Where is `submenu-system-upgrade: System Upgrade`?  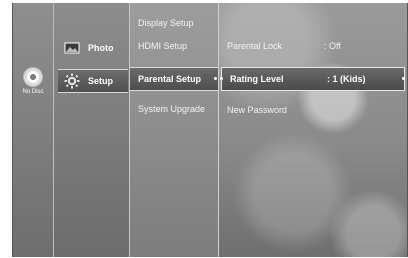 submenu-system-upgrade: System Upgrade is located at coordinates (178, 109).